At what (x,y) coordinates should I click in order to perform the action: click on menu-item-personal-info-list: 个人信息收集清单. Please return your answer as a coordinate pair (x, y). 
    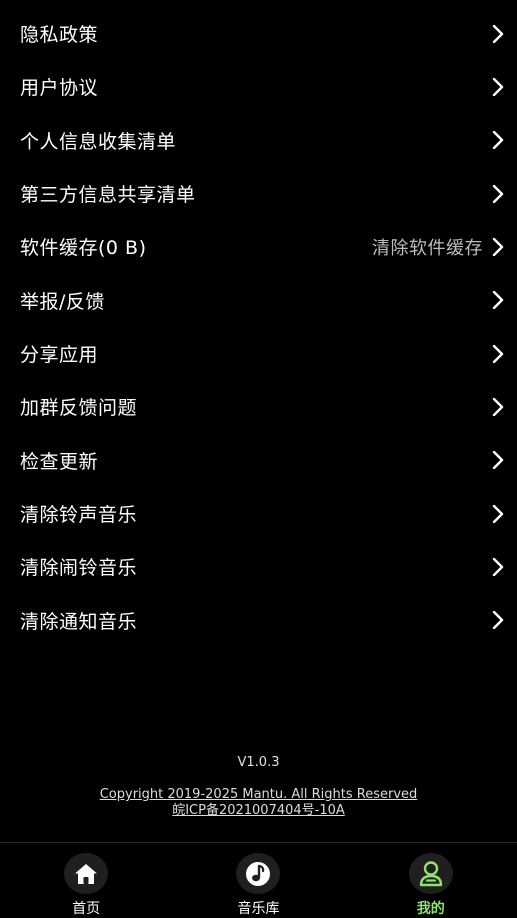
    Looking at the image, I should click on (258, 140).